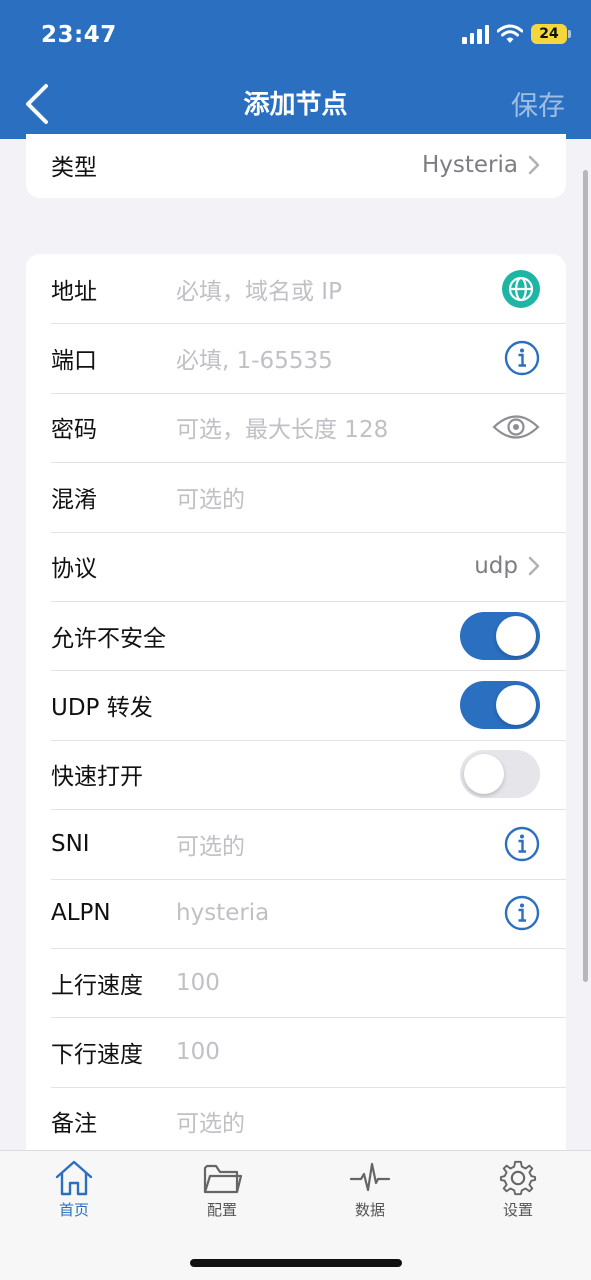 This screenshot has width=591, height=1280. I want to click on obfs-row: 混淆 可选的, so click(296, 496).